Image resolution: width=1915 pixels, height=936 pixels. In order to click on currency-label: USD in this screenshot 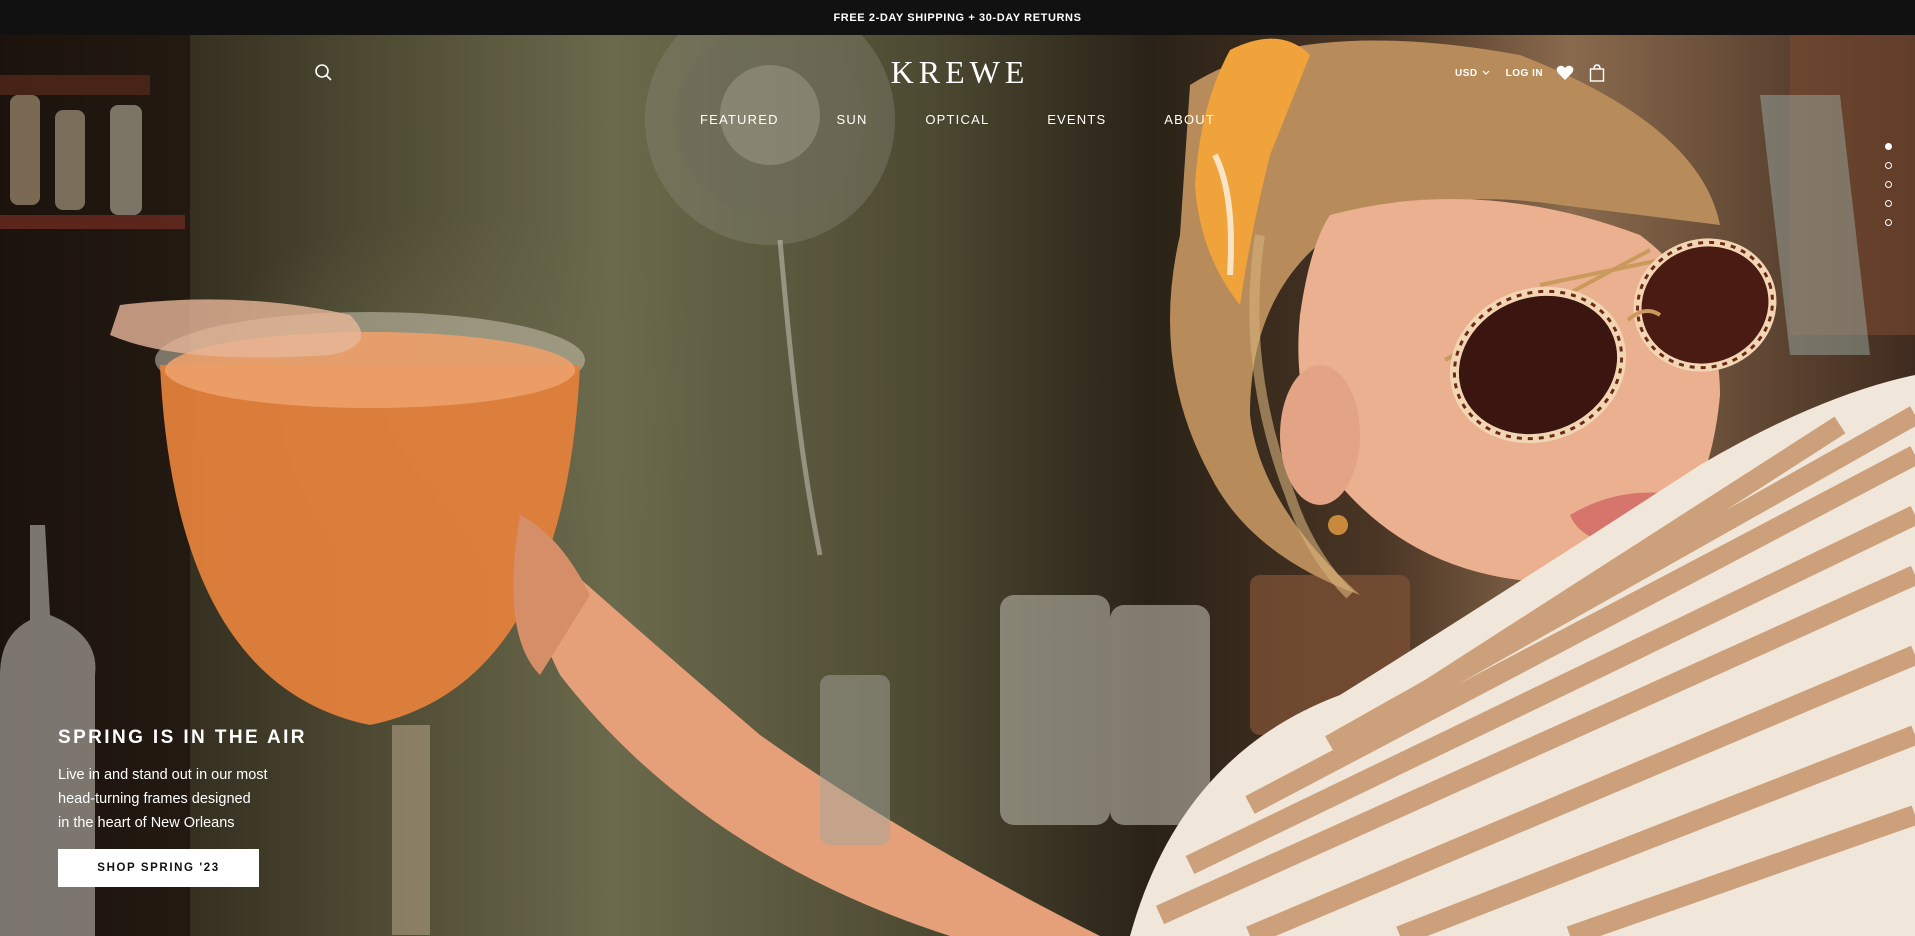, I will do `click(1466, 73)`.